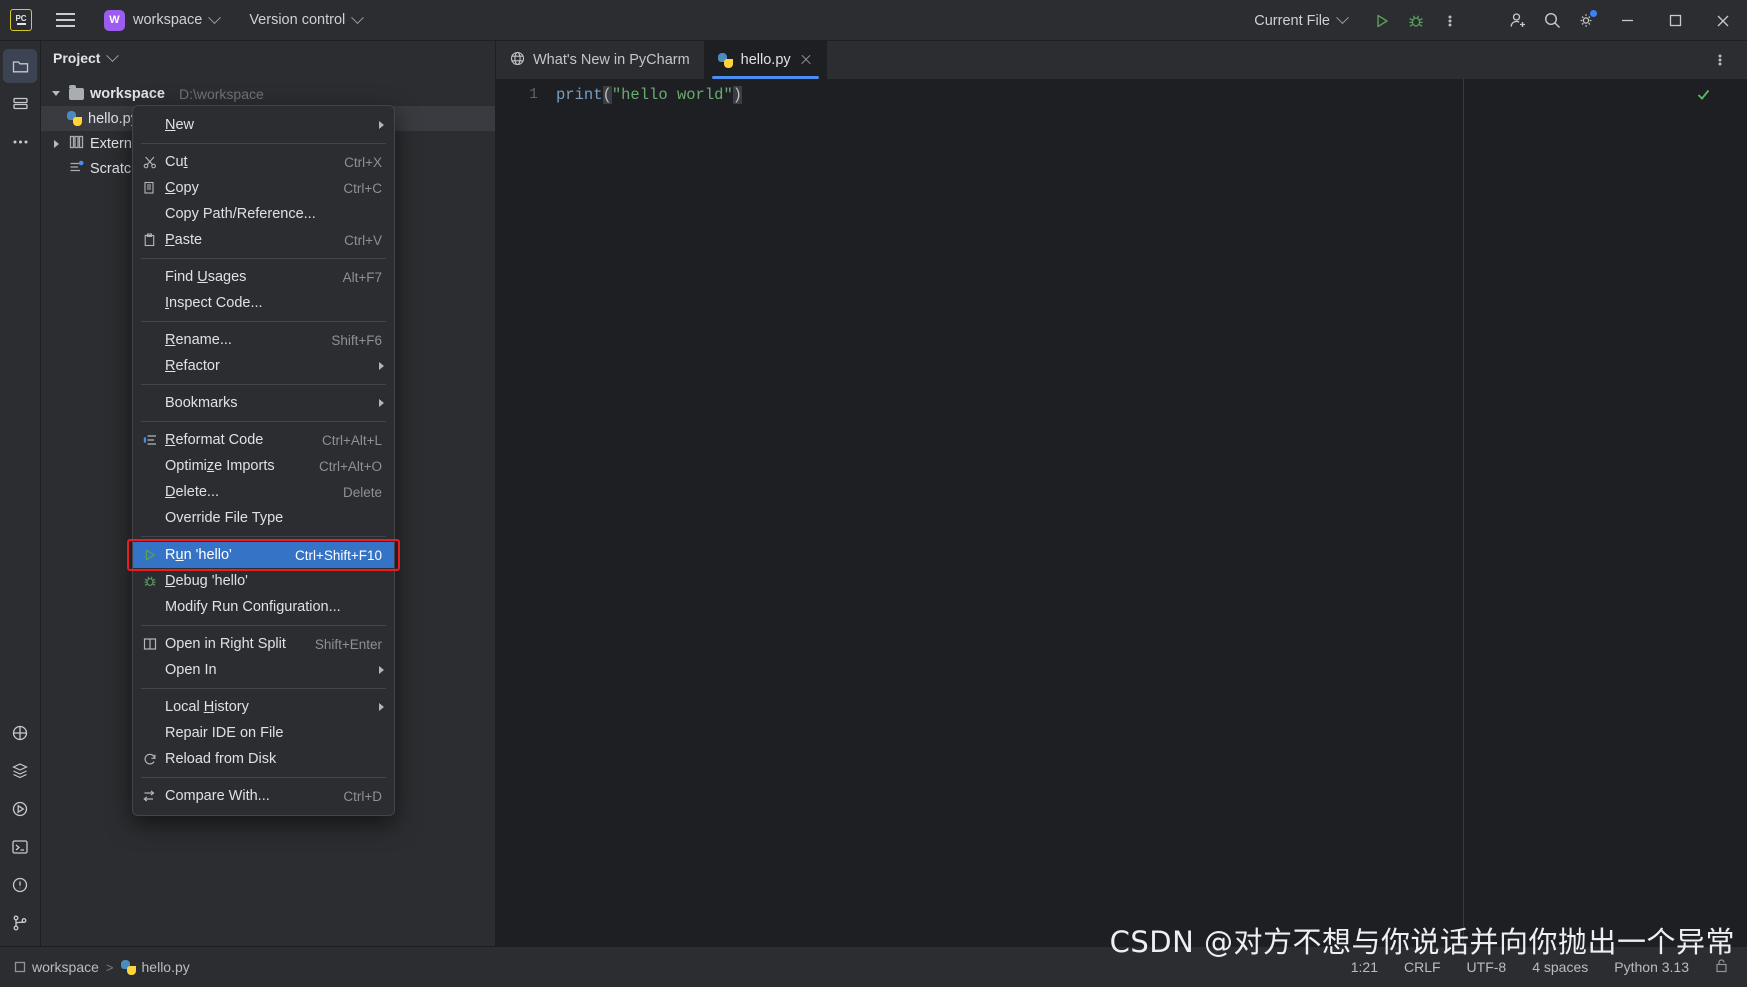  Describe the element at coordinates (765, 60) in the screenshot. I see `tab-hello-py: hello.py` at that location.